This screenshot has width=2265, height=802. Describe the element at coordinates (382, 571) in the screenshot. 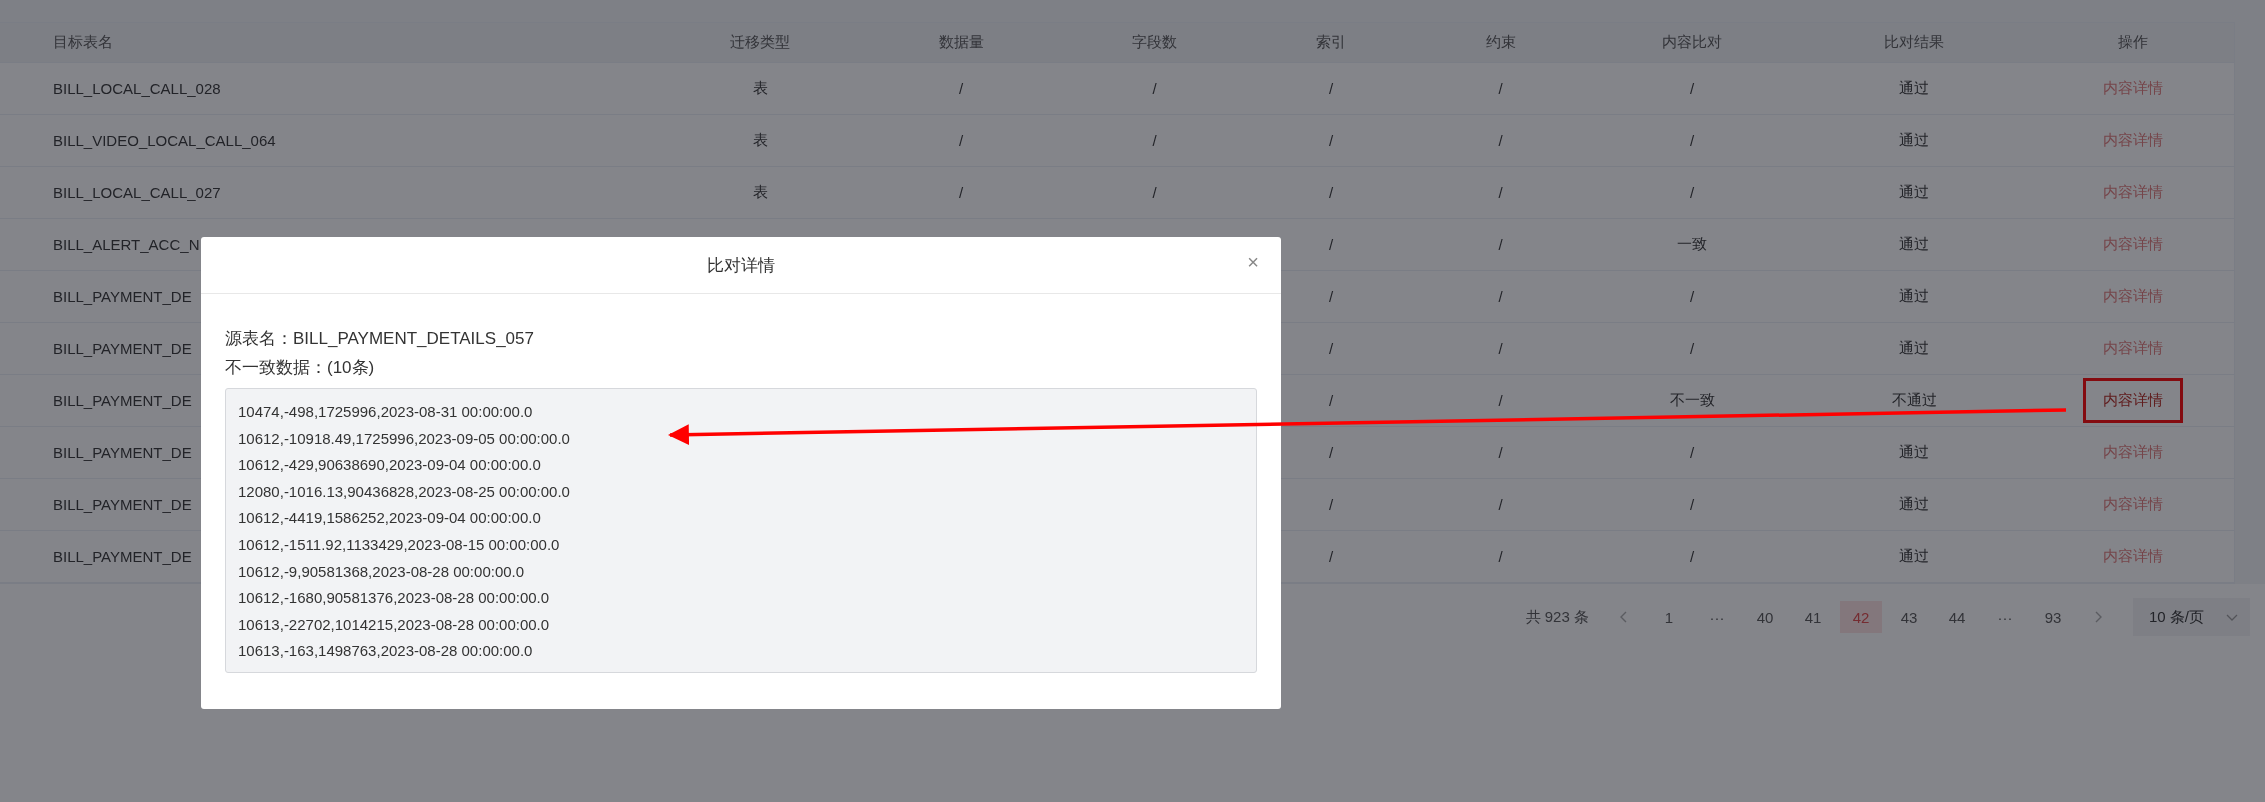

I see `record-line: 10612,-9,90581368,2023-08-28 00:00:00.0` at that location.